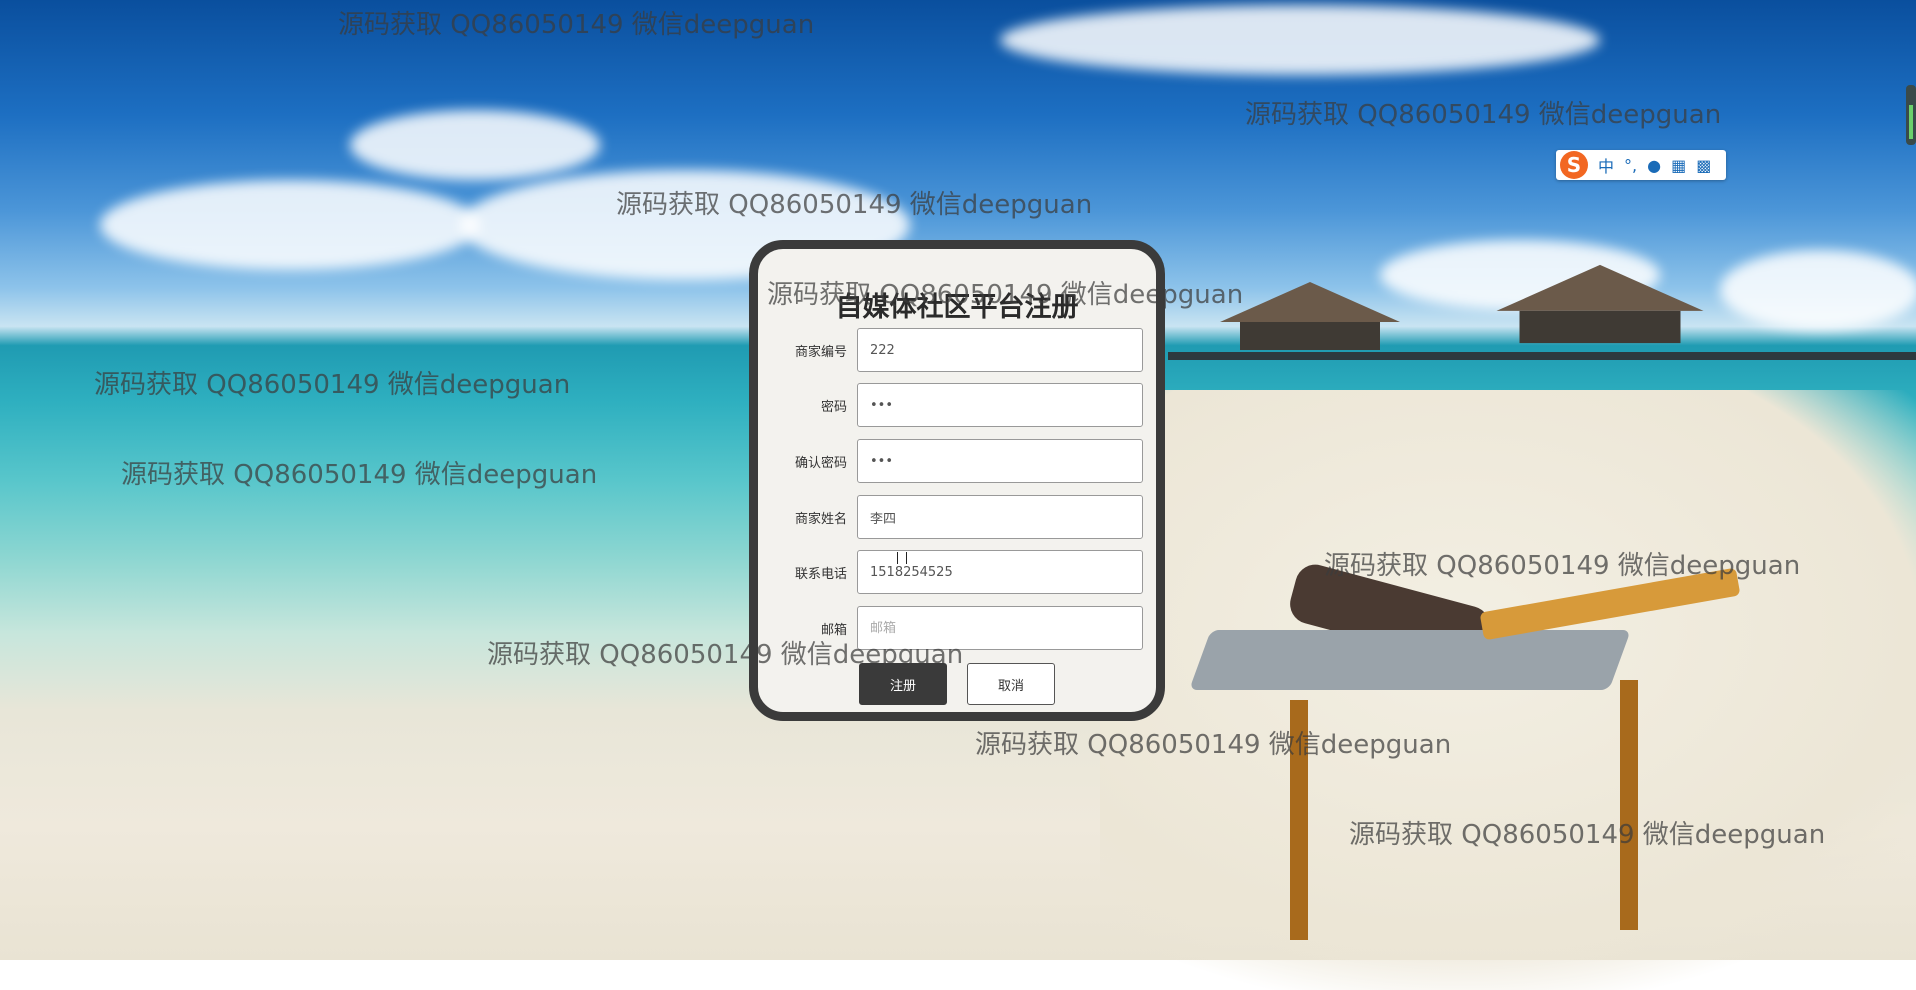 This screenshot has width=1916, height=990. Describe the element at coordinates (1703, 165) in the screenshot. I see `apps-grid-icon: ▩` at that location.